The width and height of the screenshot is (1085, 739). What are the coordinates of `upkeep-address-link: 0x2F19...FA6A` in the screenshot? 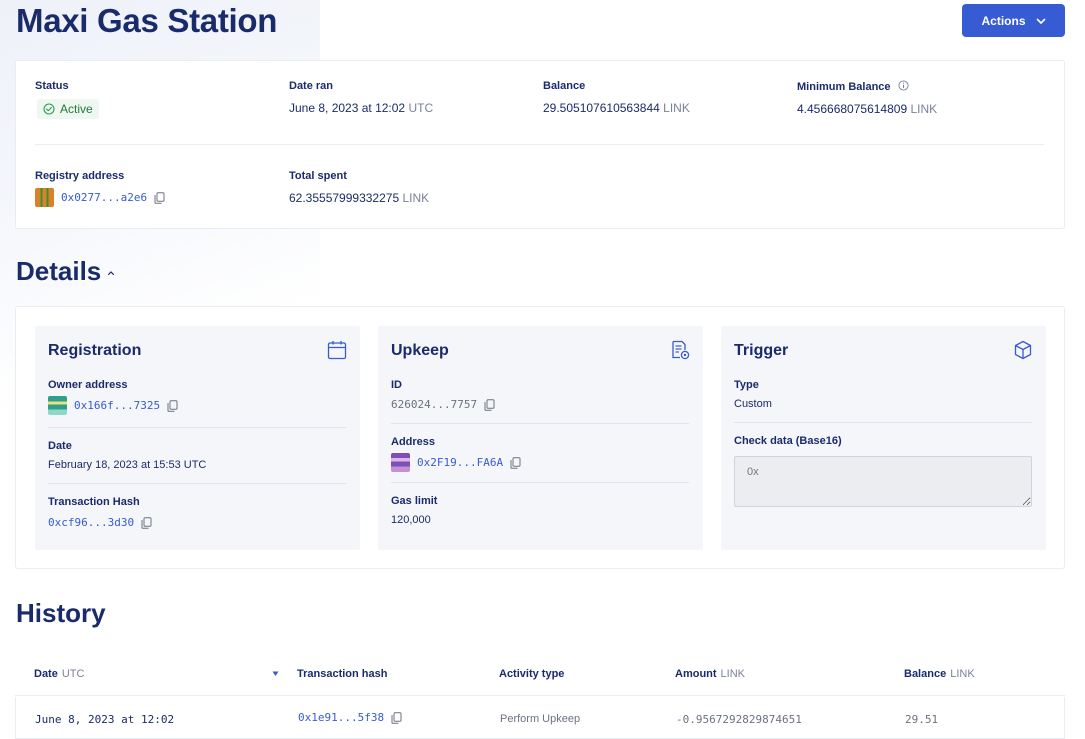 It's located at (460, 462).